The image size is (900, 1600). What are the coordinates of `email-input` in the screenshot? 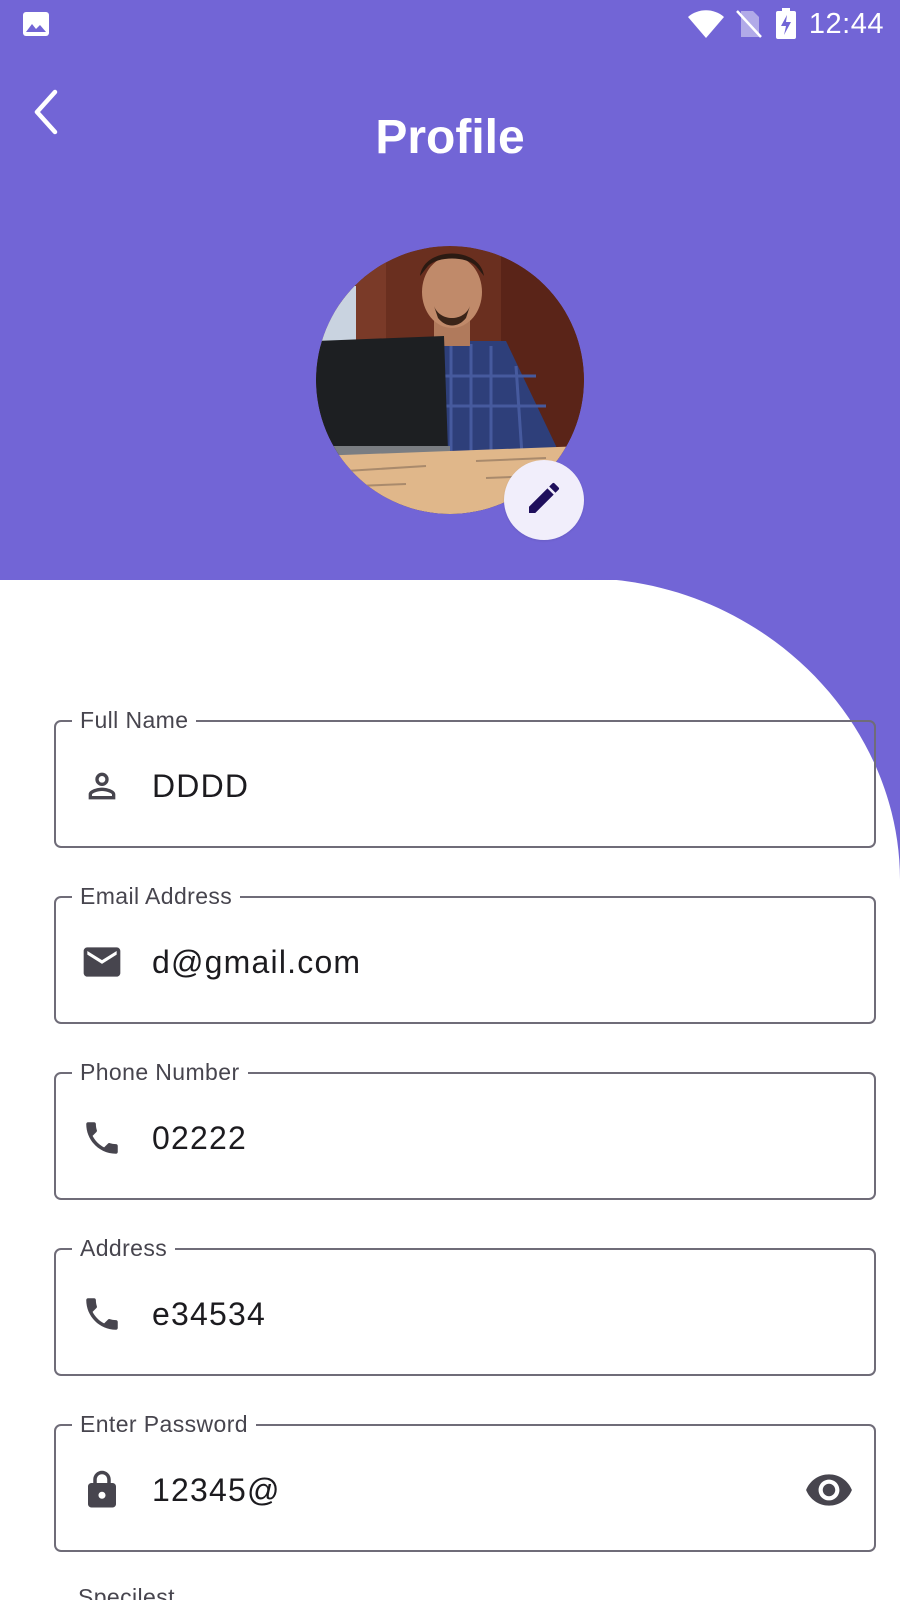 It's located at (462, 962).